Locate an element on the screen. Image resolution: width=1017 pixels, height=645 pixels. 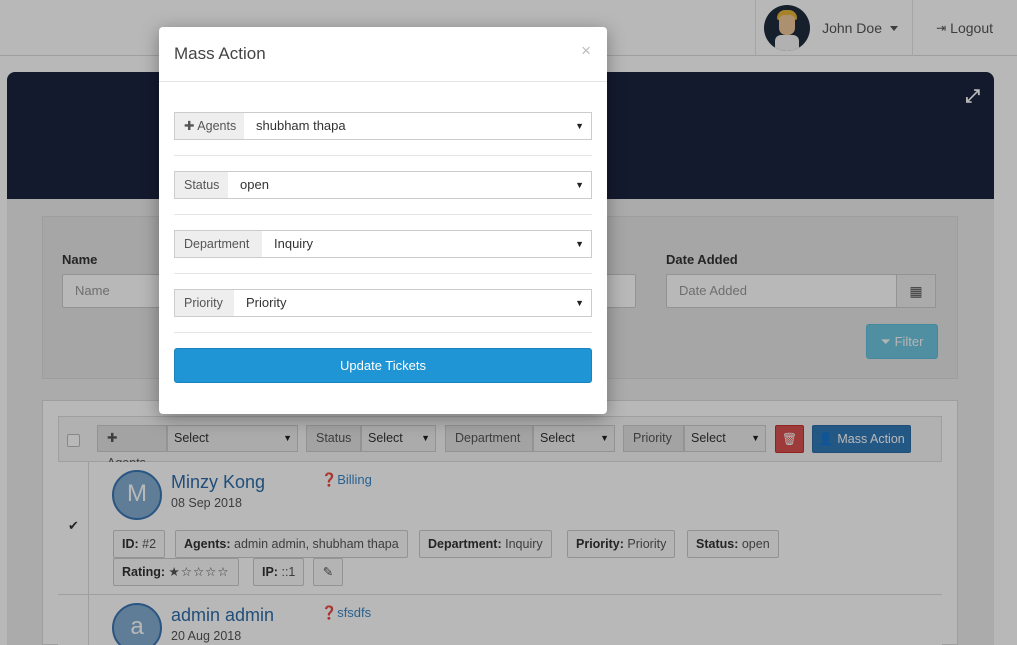
modal-agents-label: Agents is located at coordinates (217, 126).